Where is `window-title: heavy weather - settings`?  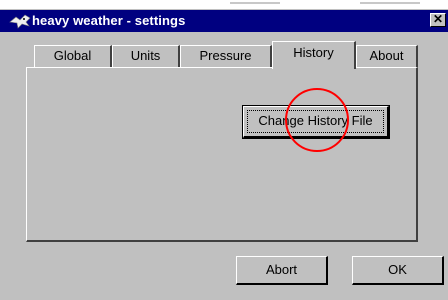 window-title: heavy weather - settings is located at coordinates (109, 20).